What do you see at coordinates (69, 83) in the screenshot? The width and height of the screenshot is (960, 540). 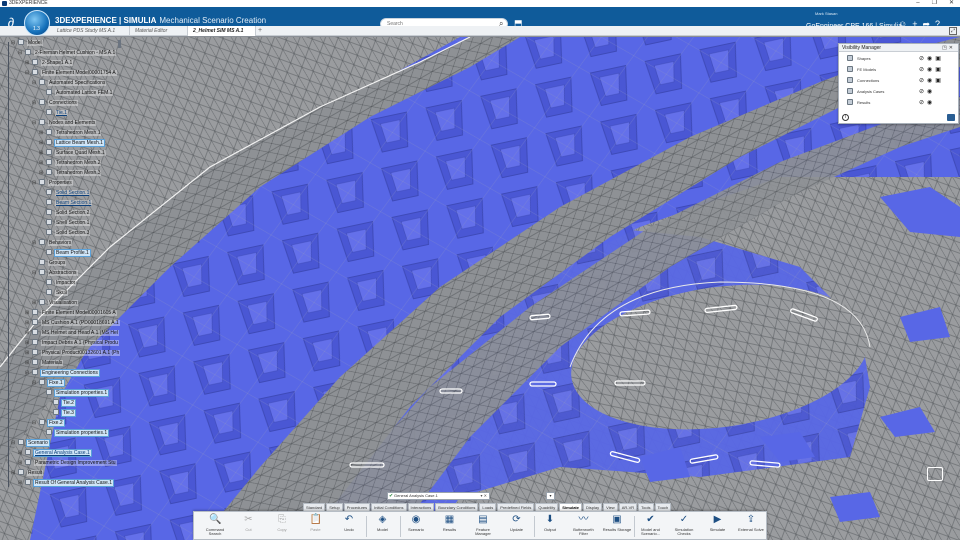 I see `tree-node: ⊟ Automated Specifications` at bounding box center [69, 83].